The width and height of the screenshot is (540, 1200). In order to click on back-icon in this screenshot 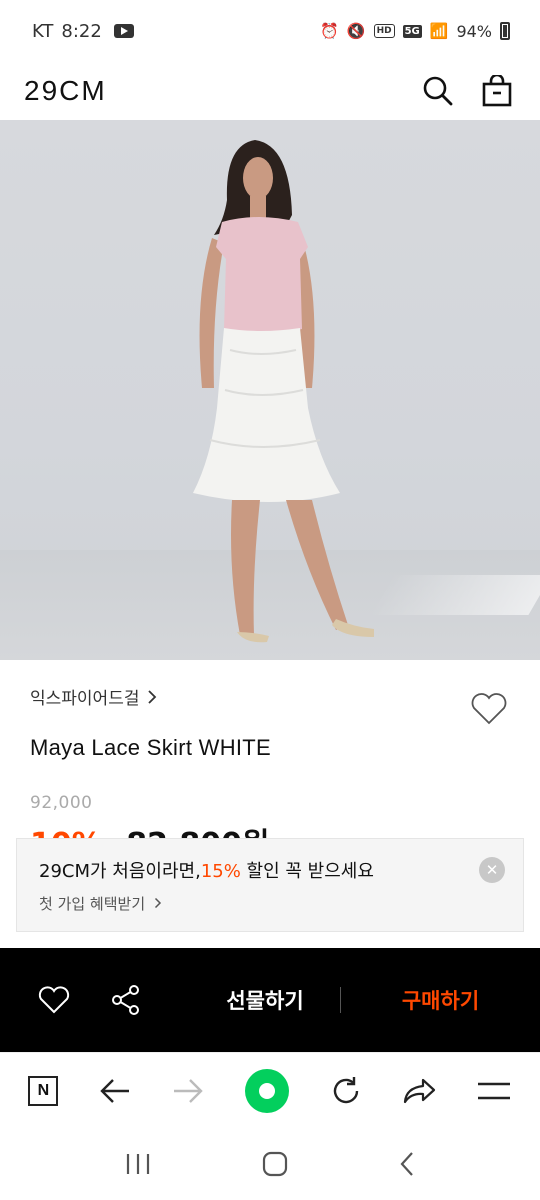, I will do `click(407, 1164)`.